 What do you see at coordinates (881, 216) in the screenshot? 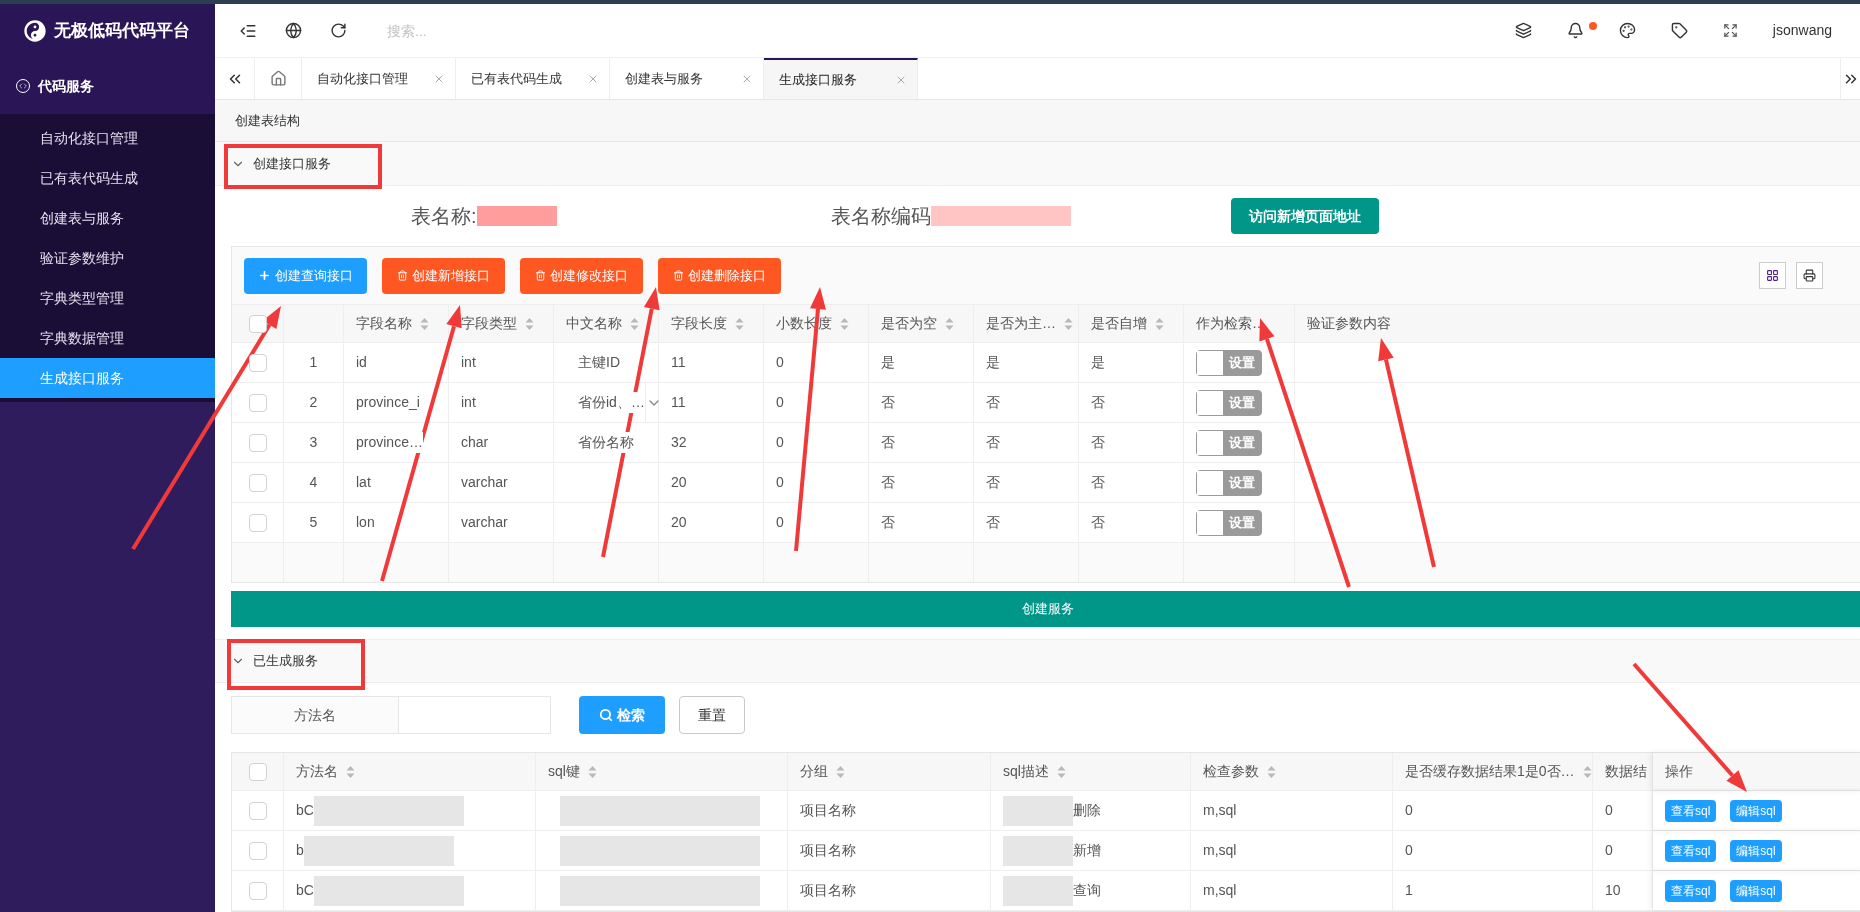
I see `table-code-label: 表名称编码` at bounding box center [881, 216].